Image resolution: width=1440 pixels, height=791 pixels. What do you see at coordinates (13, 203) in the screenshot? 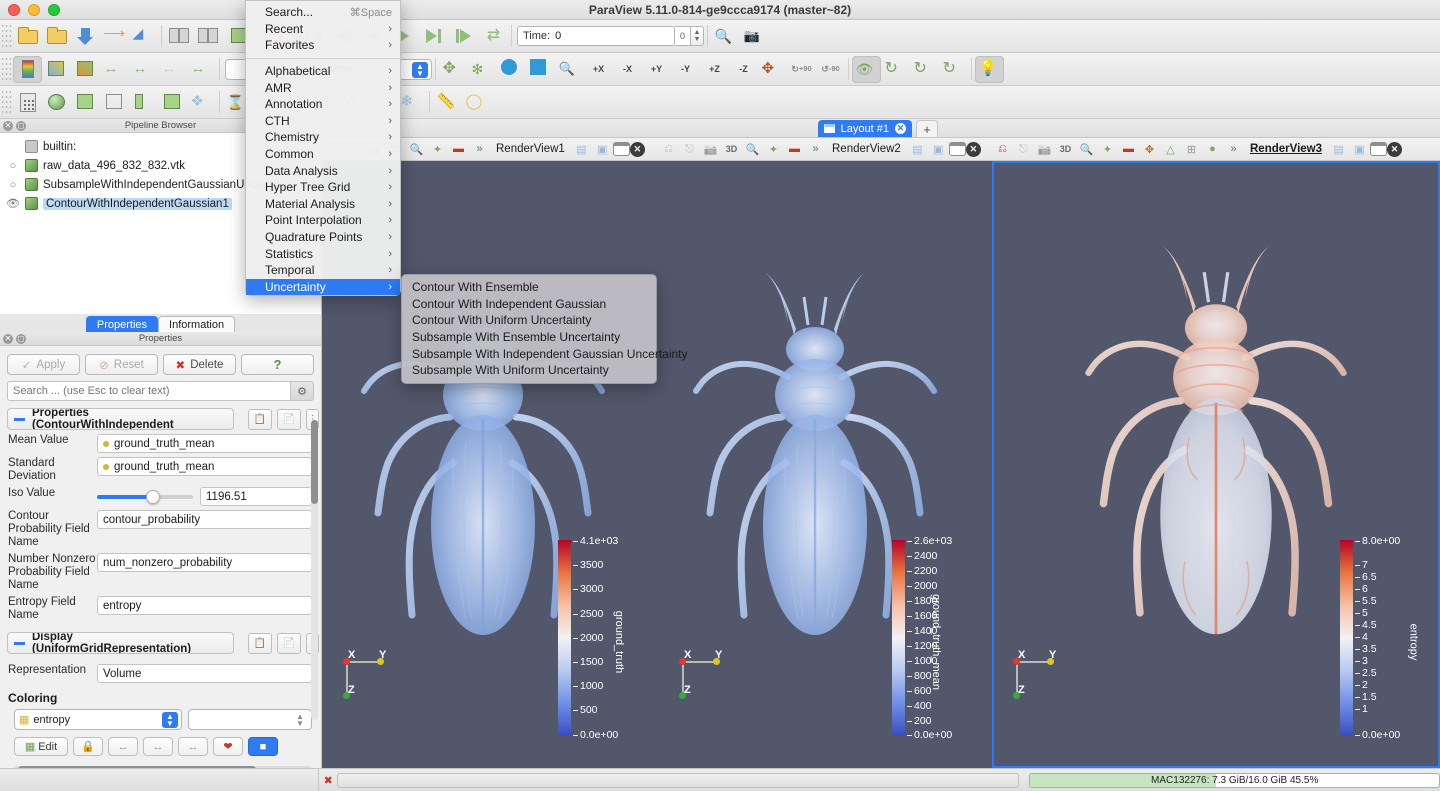
I see `eye-visible-icon: 👁` at bounding box center [13, 203].